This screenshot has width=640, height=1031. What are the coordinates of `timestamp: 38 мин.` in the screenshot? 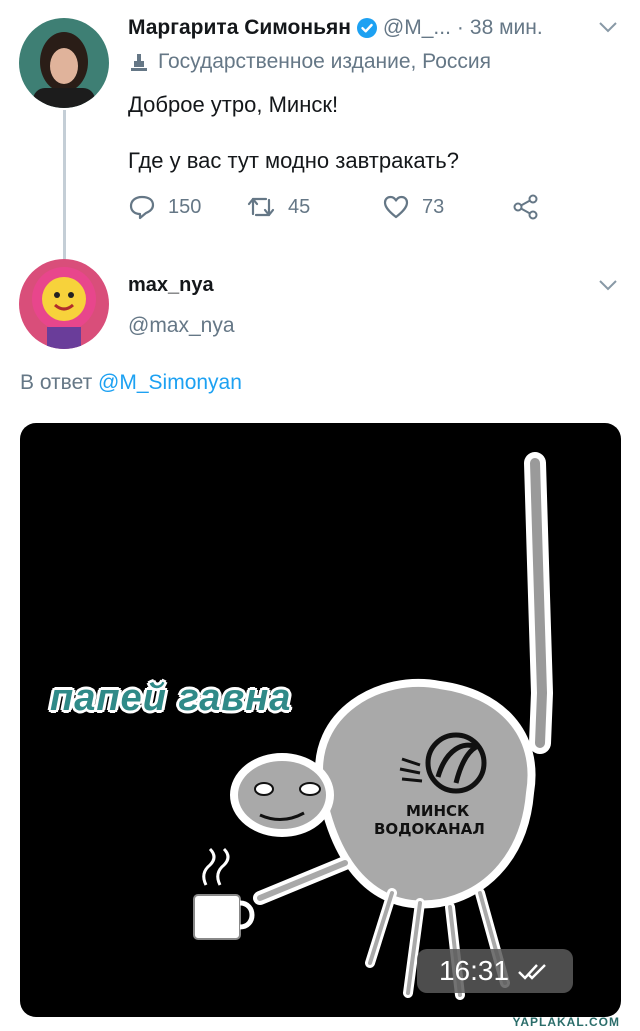 It's located at (506, 28).